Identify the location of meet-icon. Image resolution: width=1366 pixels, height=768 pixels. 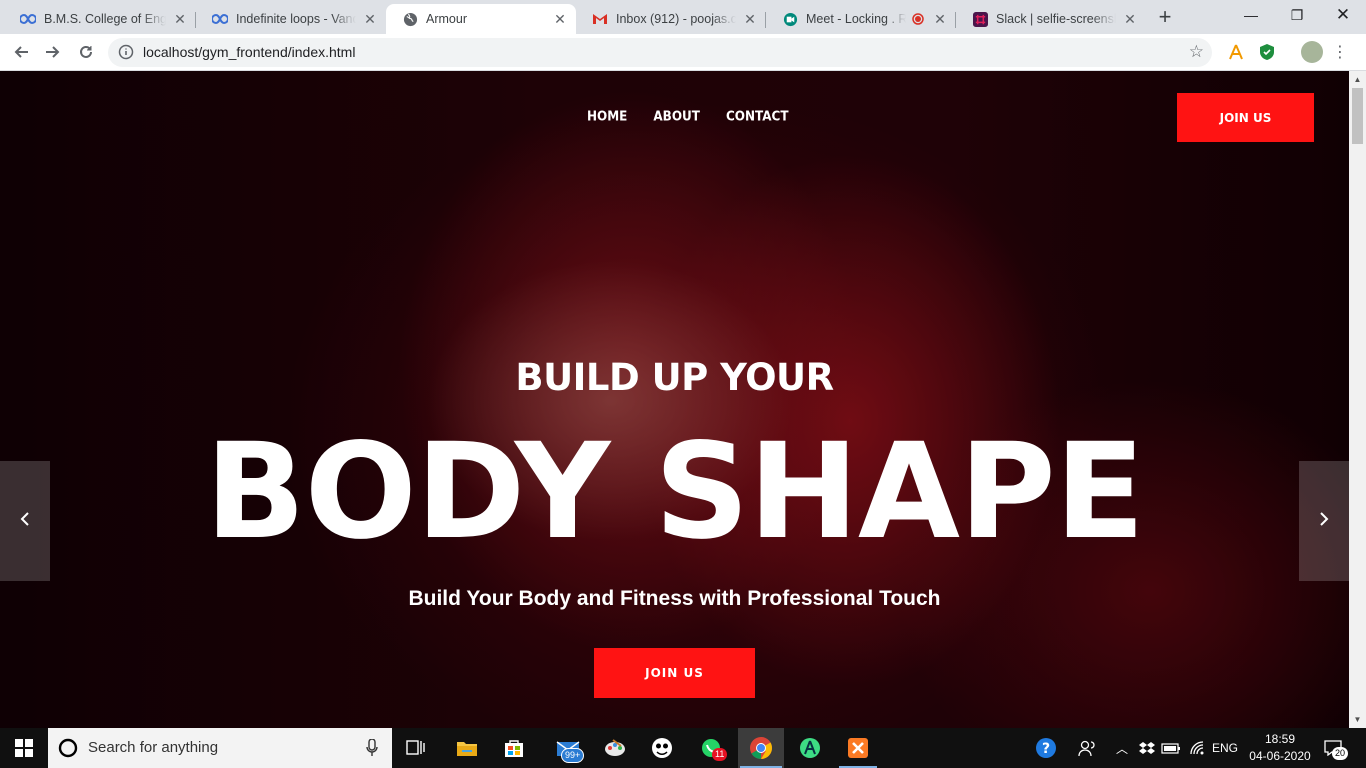
(790, 19).